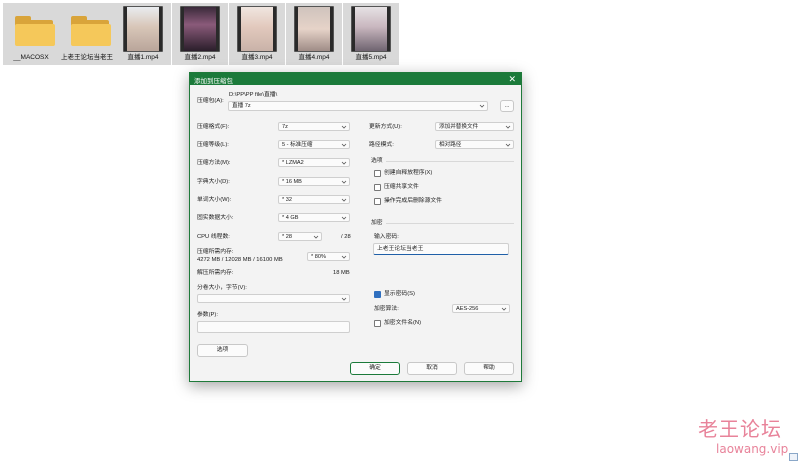  I want to click on mem-percent-select: * 80%, so click(328, 256).